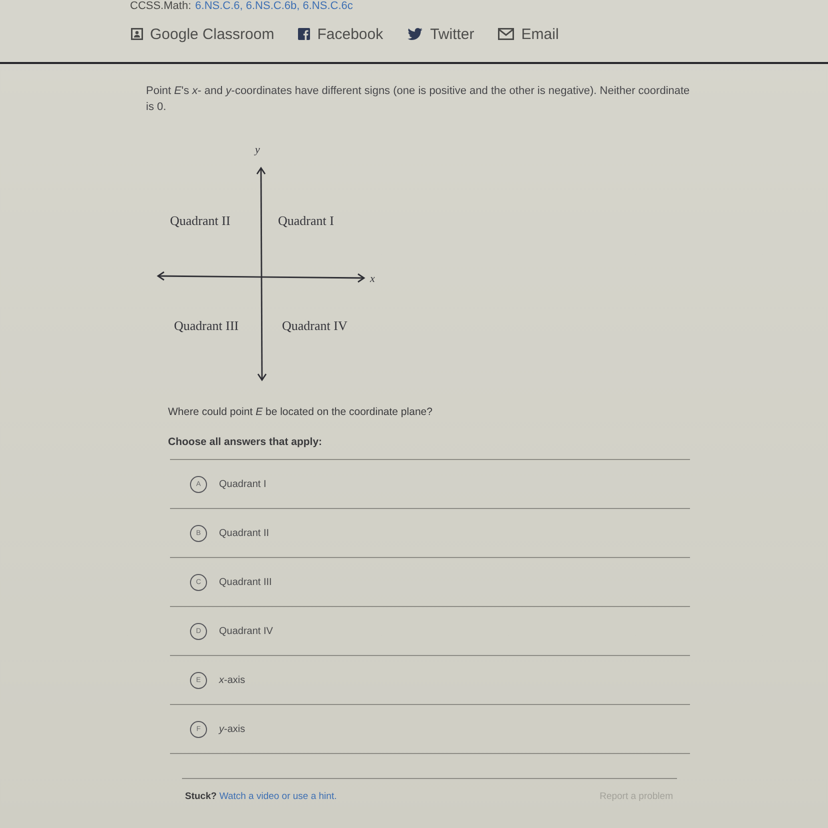  What do you see at coordinates (306, 220) in the screenshot?
I see `quadrant-label: Quadrant I` at bounding box center [306, 220].